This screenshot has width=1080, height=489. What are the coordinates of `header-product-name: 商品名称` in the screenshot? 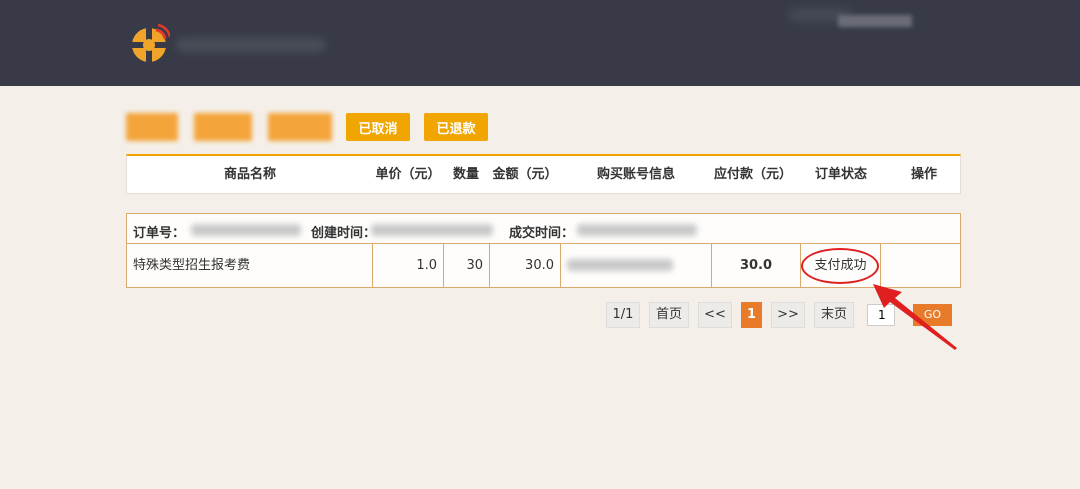 It's located at (249, 174).